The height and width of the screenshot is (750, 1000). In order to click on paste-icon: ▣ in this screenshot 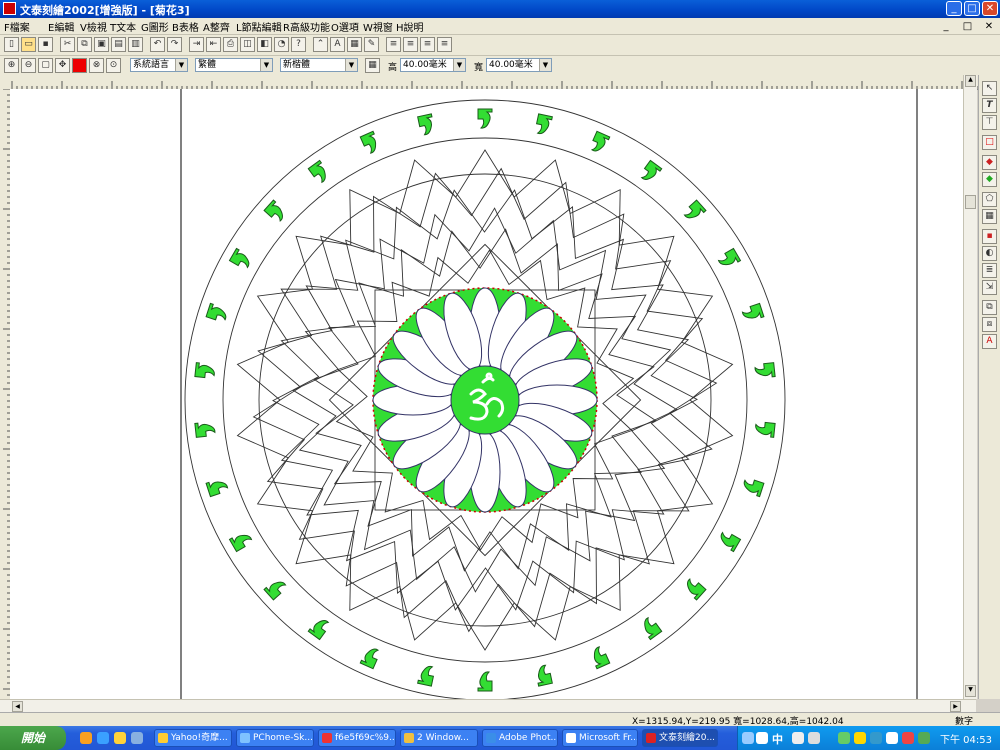, I will do `click(101, 44)`.